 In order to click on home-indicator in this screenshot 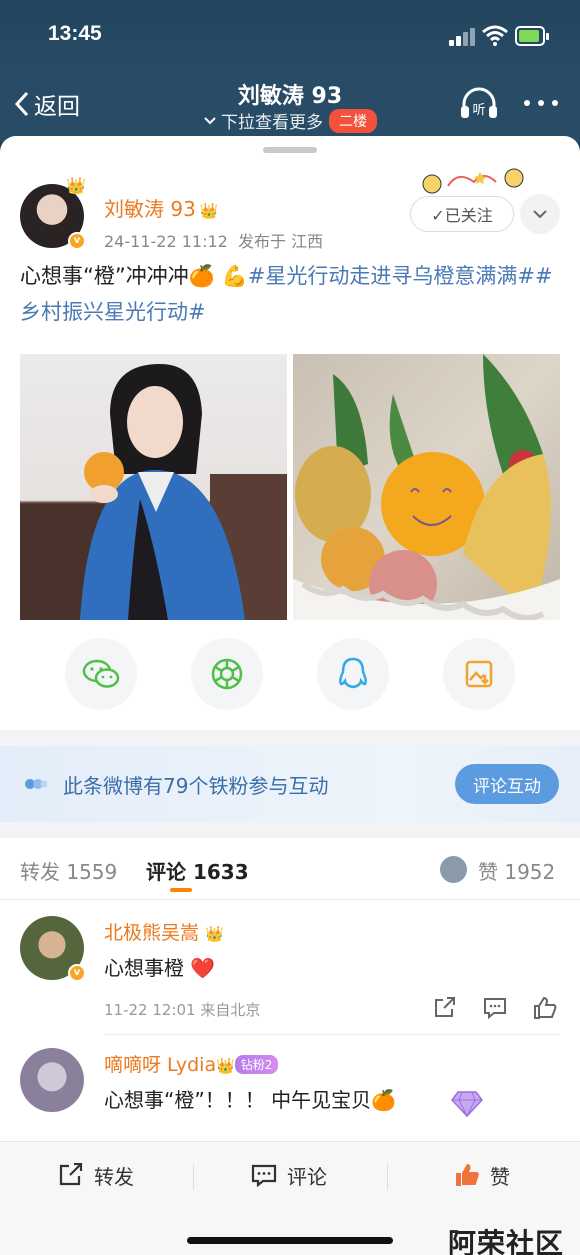, I will do `click(290, 1240)`.